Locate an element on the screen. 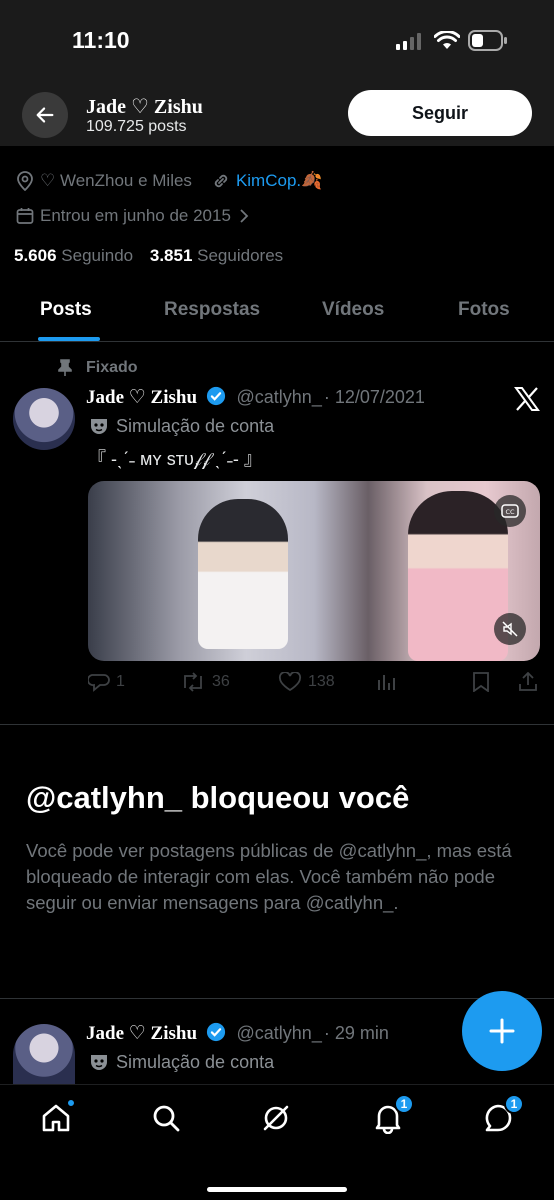 This screenshot has height=1200, width=554. analytics-icon is located at coordinates (386, 682).